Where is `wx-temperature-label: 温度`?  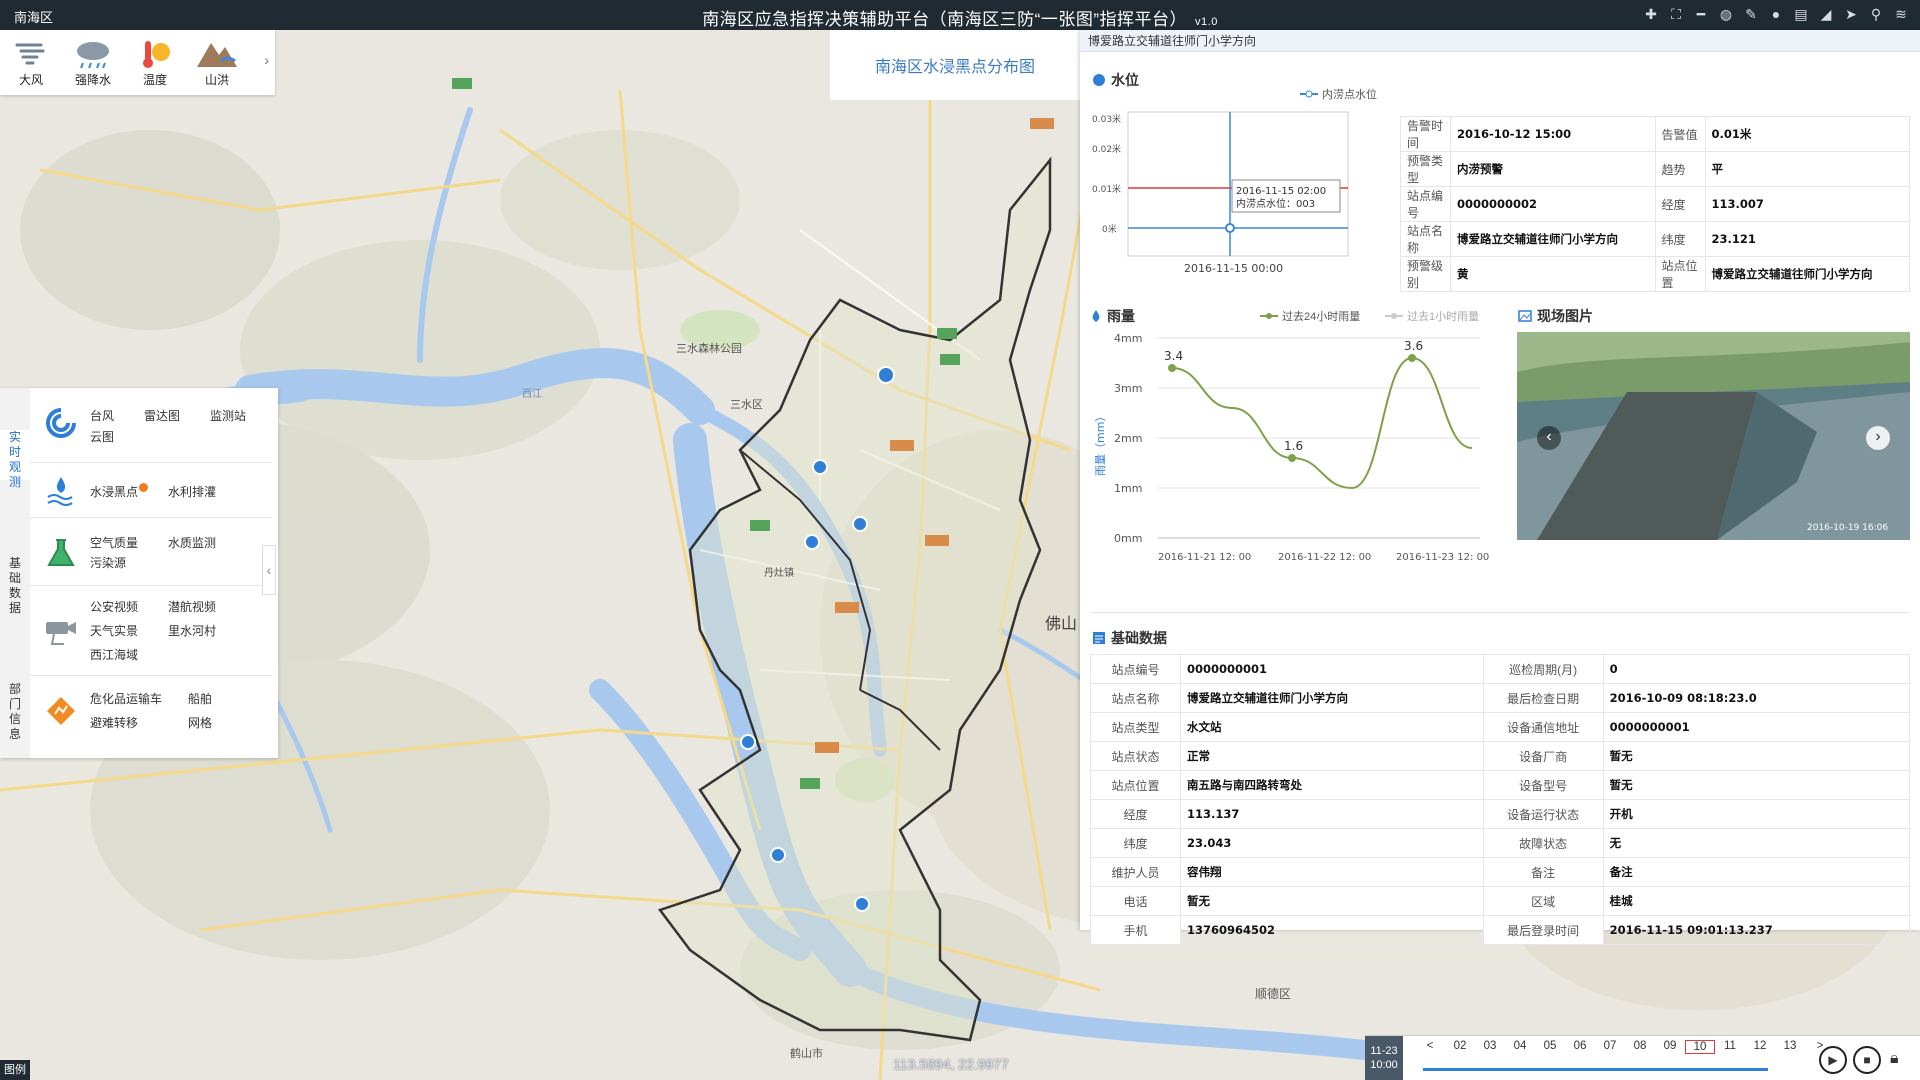 wx-temperature-label: 温度 is located at coordinates (154, 80).